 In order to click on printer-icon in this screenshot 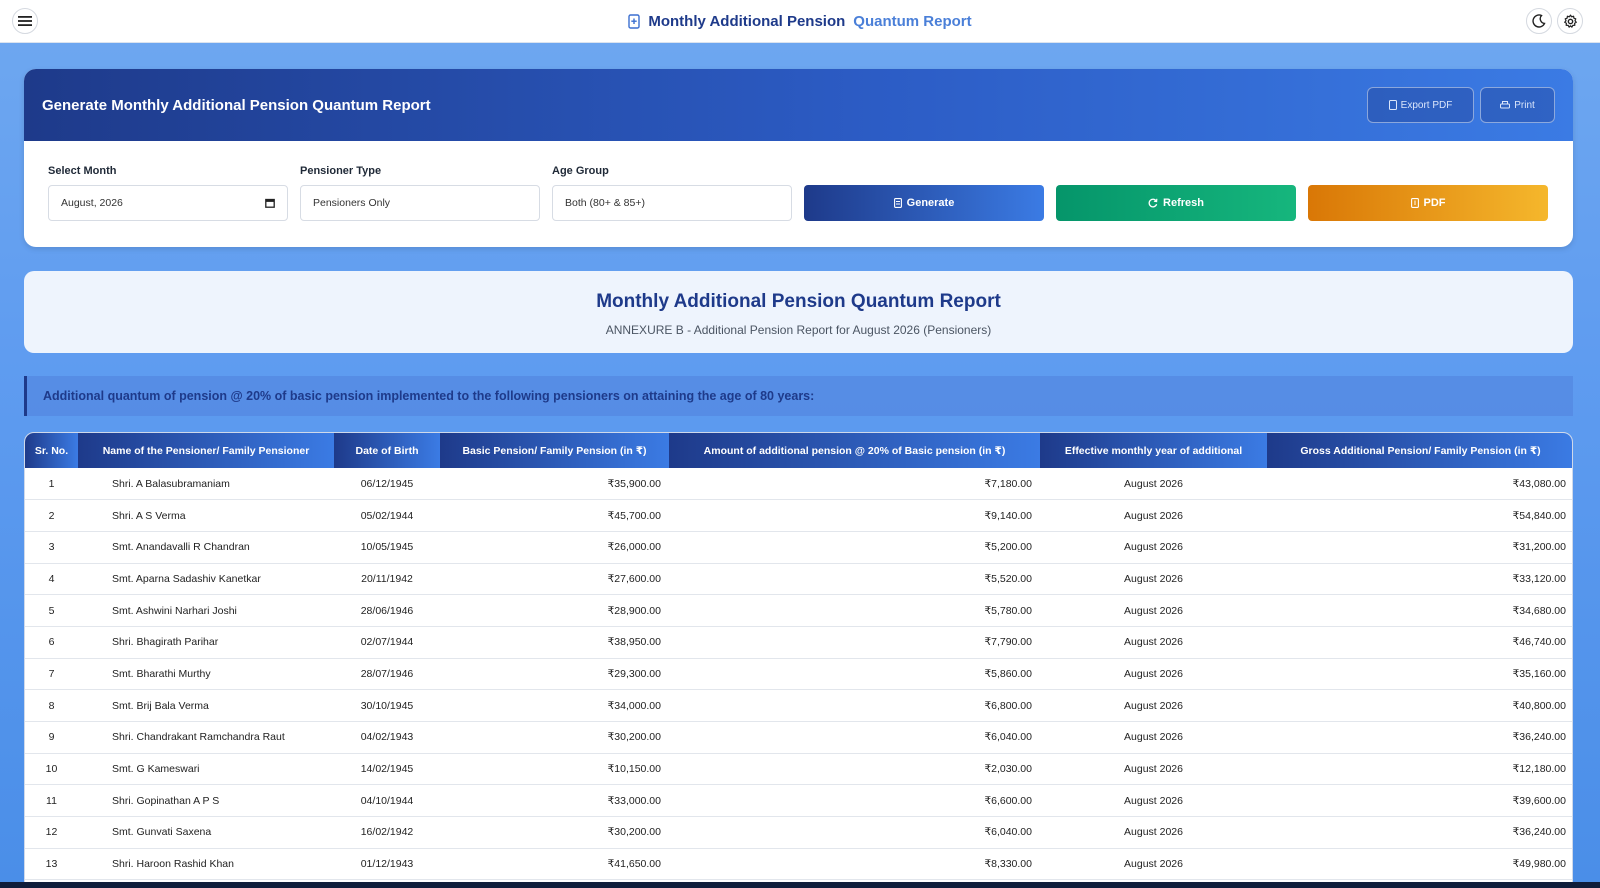, I will do `click(1505, 104)`.